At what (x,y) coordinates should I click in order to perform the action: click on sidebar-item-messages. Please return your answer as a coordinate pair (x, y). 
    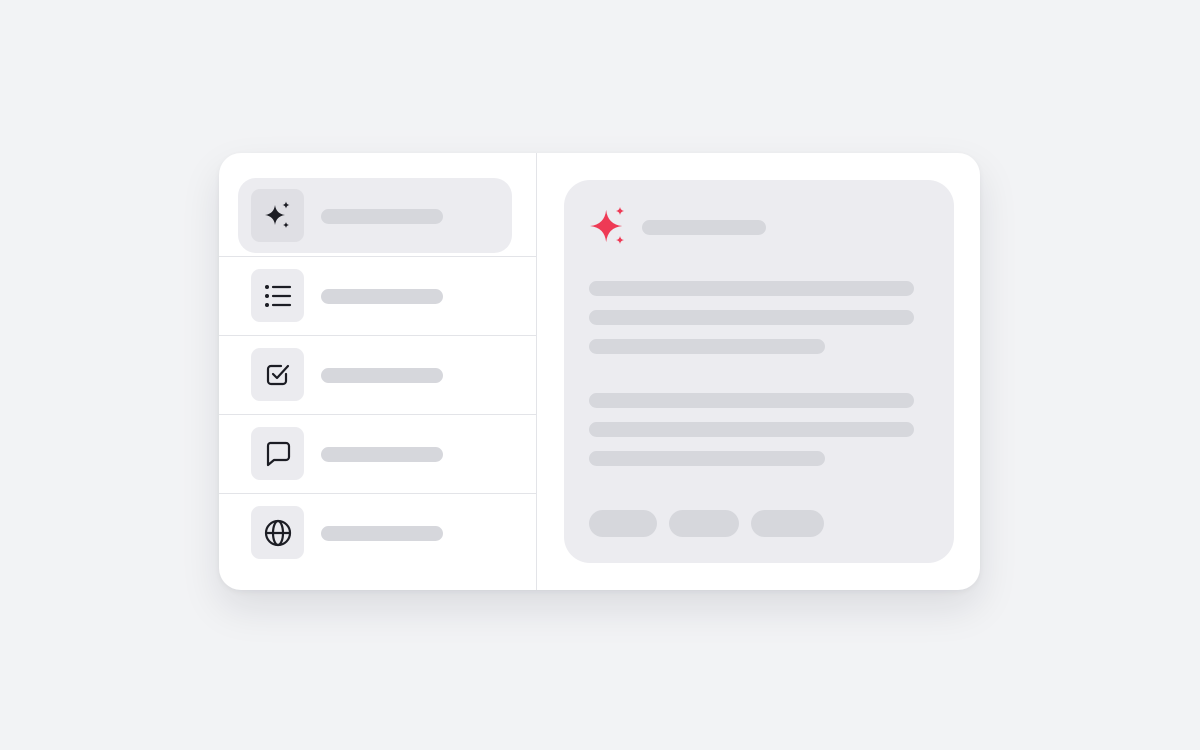
    Looking at the image, I should click on (377, 454).